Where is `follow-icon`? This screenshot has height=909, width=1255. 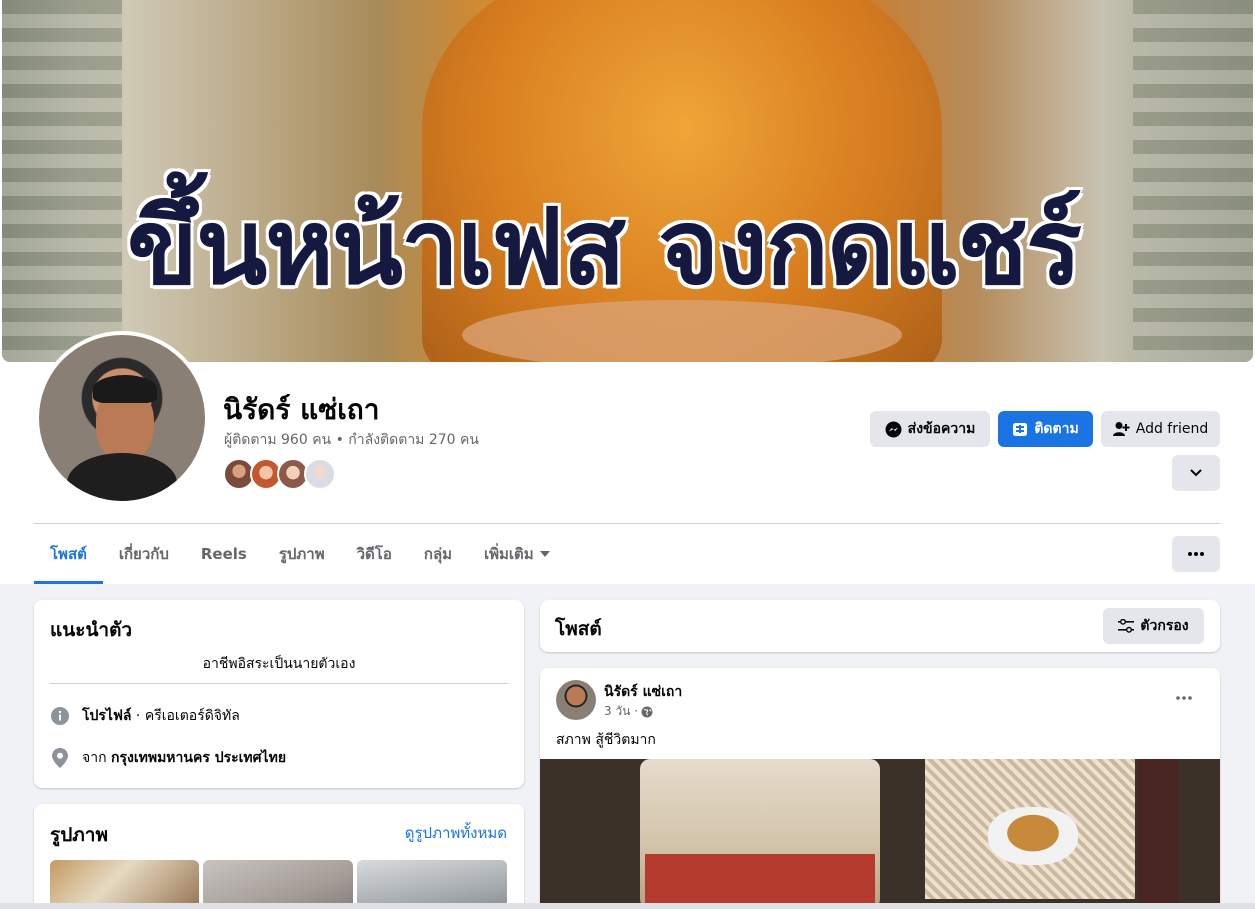
follow-icon is located at coordinates (1020, 429).